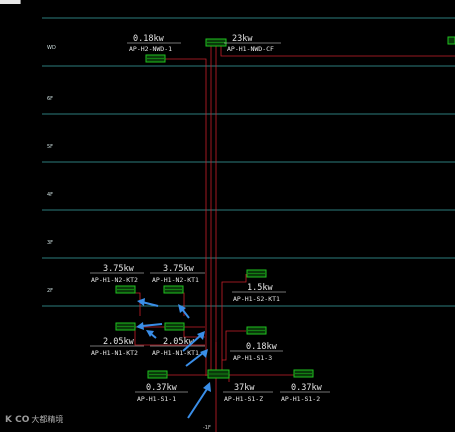 The height and width of the screenshot is (432, 455). What do you see at coordinates (242, 39) in the screenshot?
I see `power-rating: 23kw` at bounding box center [242, 39].